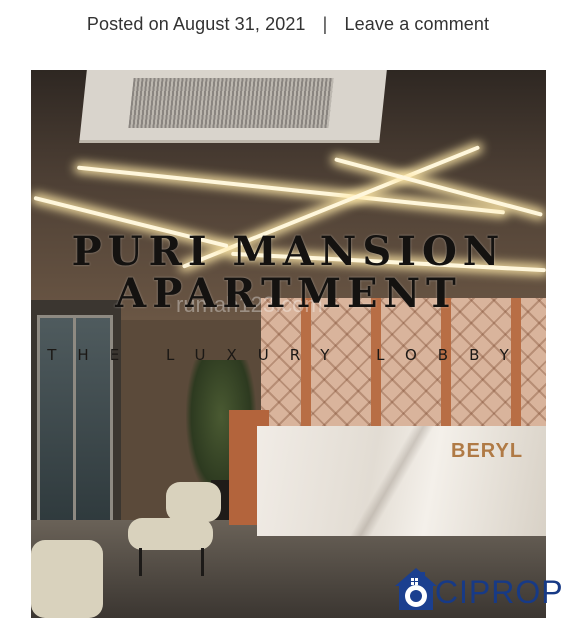 The image size is (576, 618). Describe the element at coordinates (499, 592) in the screenshot. I see `logo-text-rest: CIPROP` at that location.